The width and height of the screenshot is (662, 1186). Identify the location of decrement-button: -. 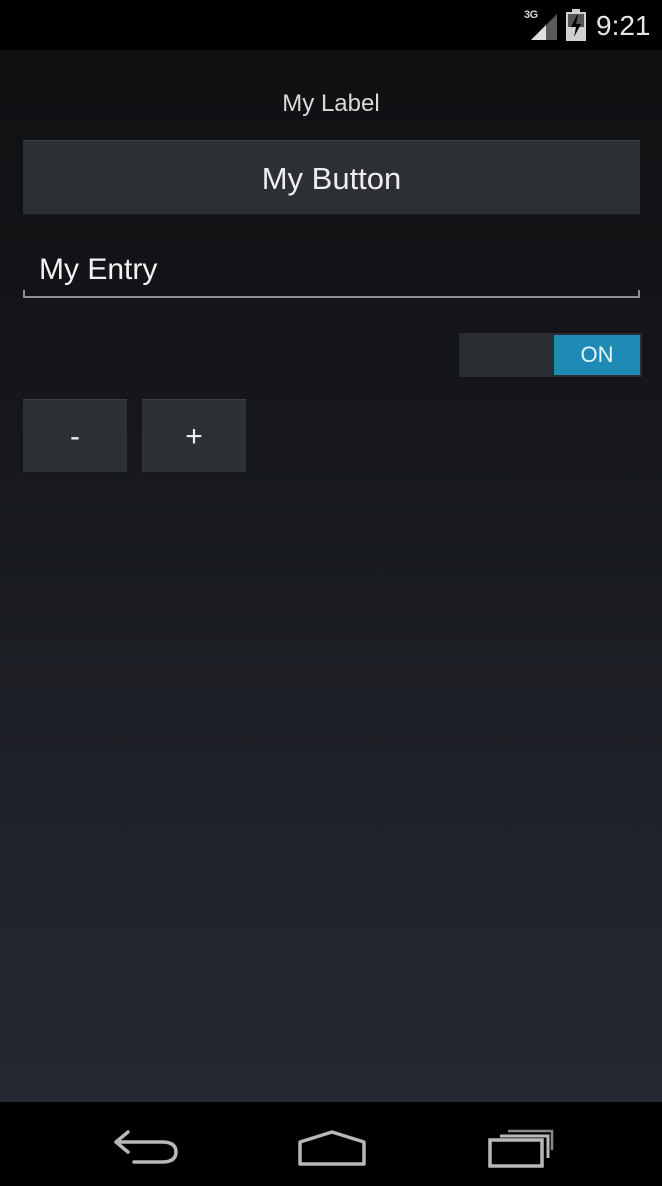
(75, 436).